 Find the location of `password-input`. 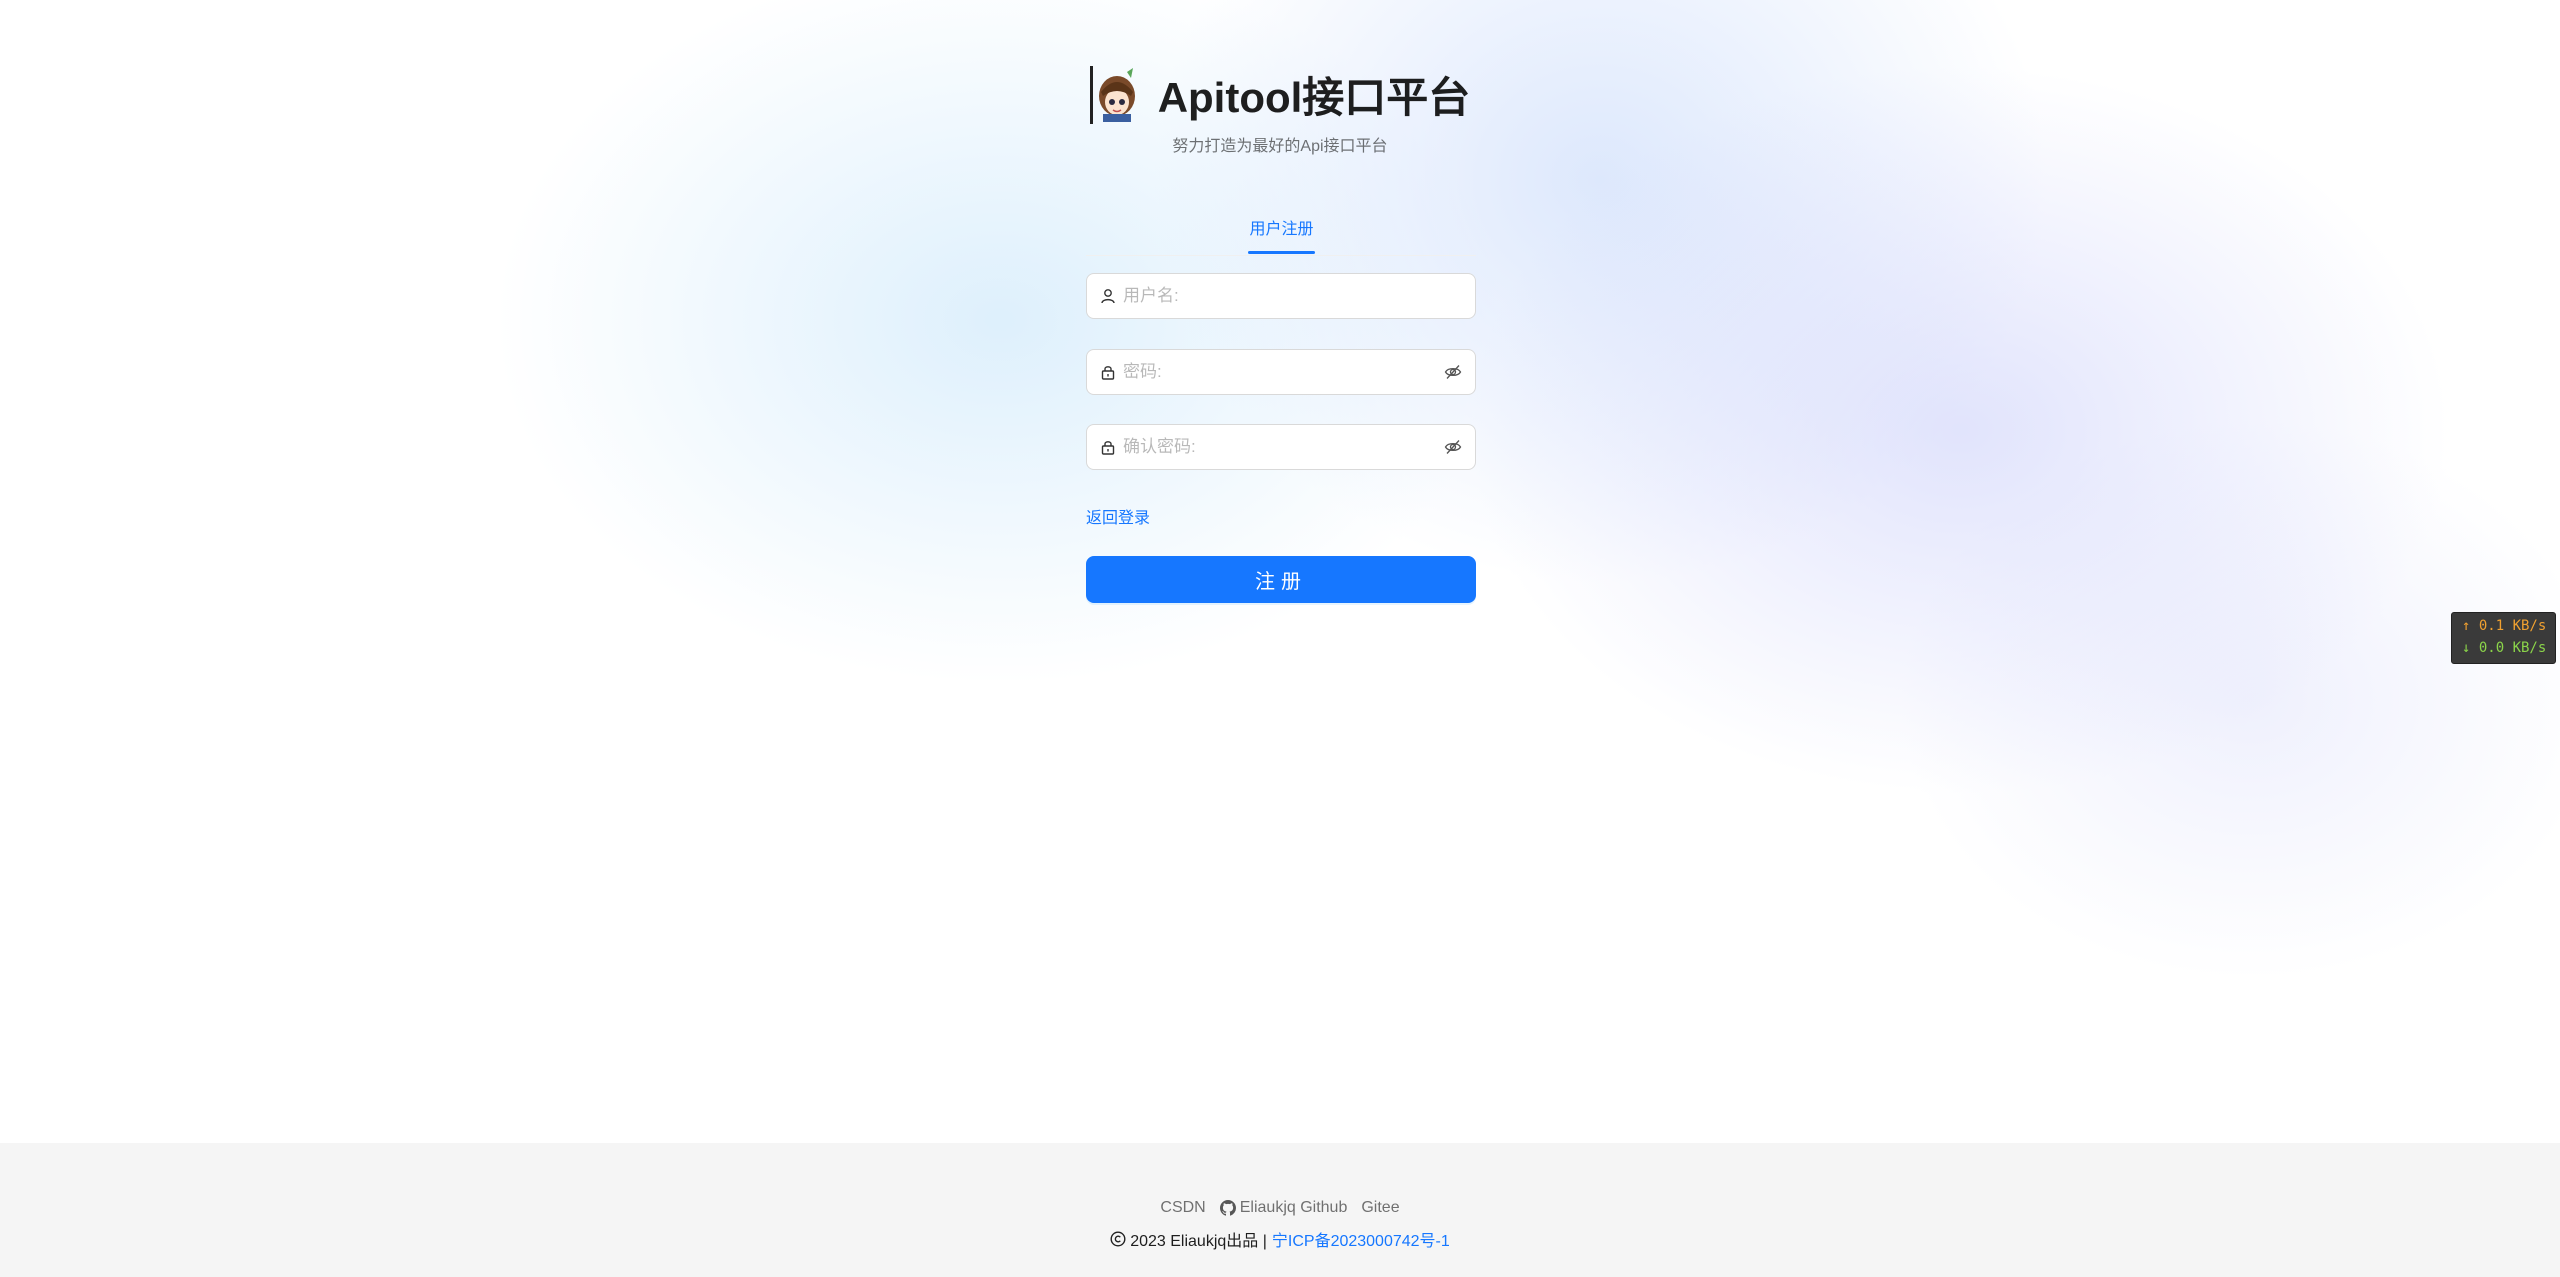

password-input is located at coordinates (1282, 372).